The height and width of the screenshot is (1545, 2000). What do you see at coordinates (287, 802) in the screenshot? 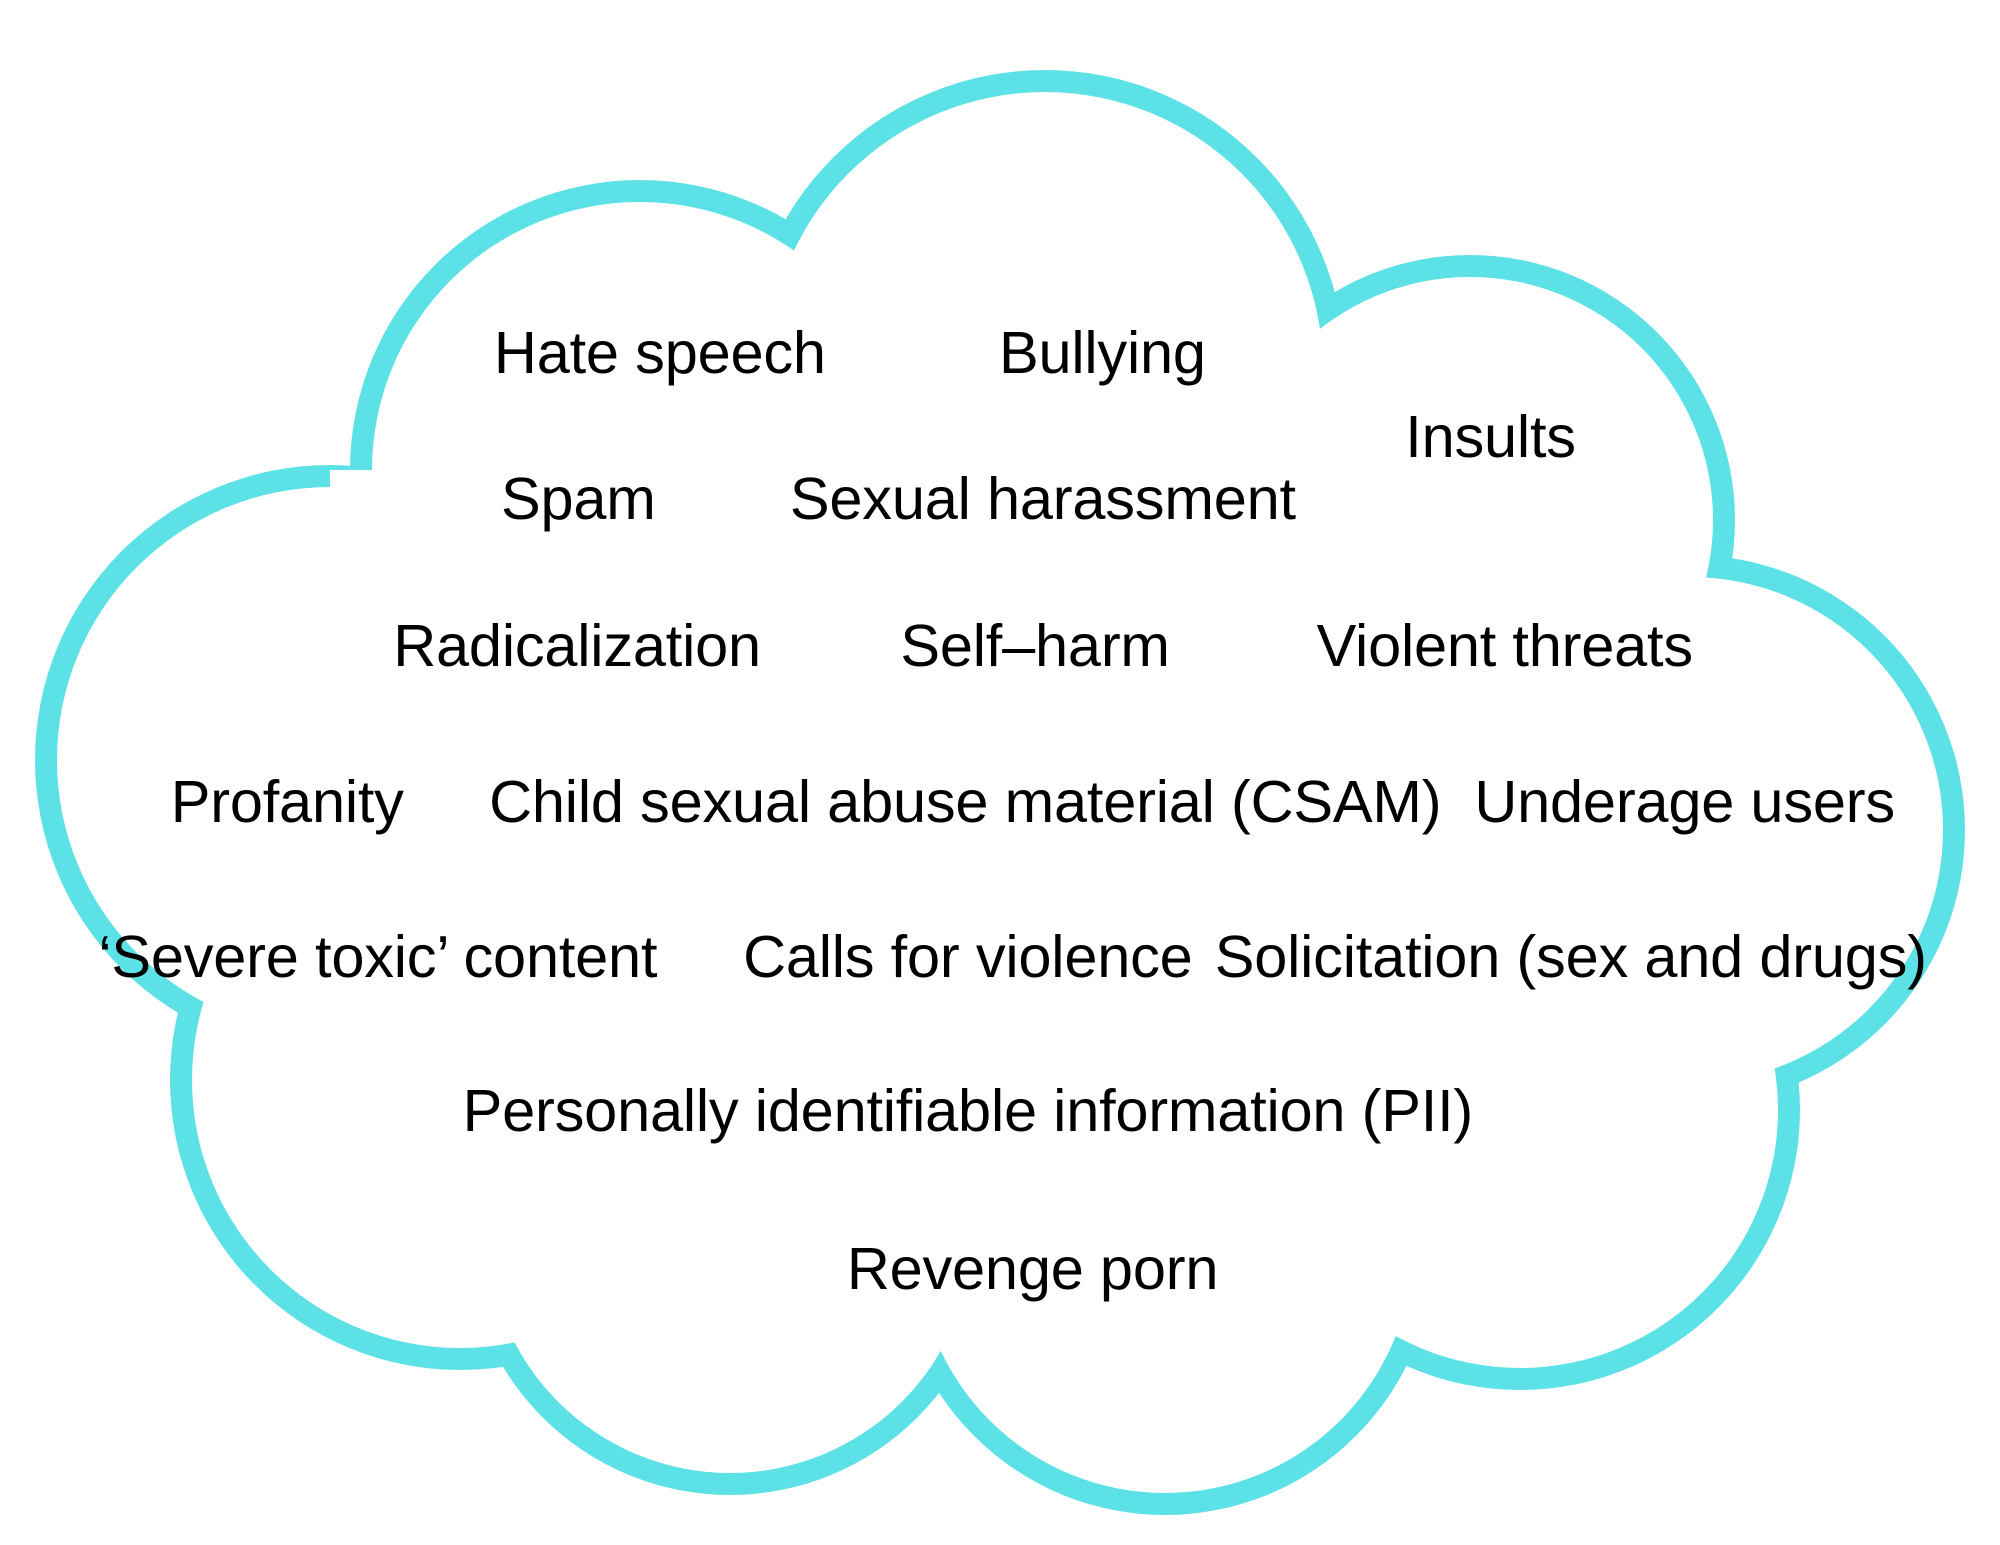
I see `cloud-item-profanity: Profanity` at bounding box center [287, 802].